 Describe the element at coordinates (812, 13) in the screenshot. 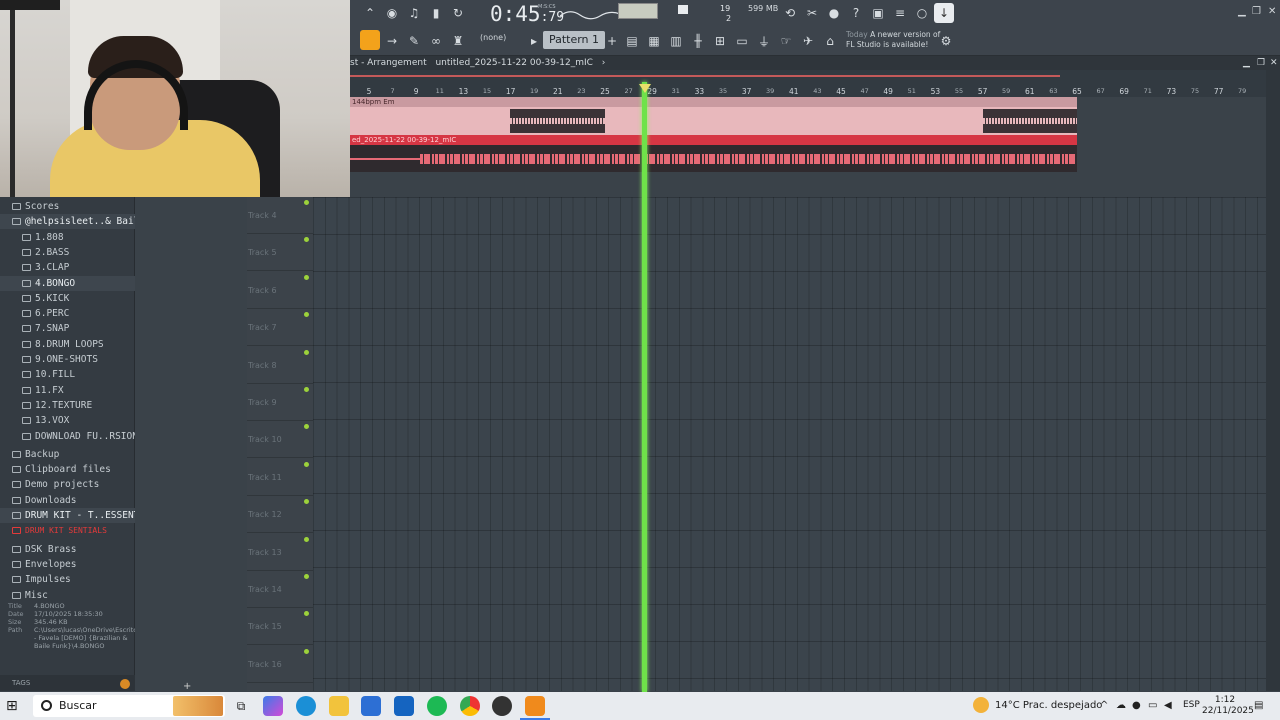

I see `cut-icon: ✂` at that location.